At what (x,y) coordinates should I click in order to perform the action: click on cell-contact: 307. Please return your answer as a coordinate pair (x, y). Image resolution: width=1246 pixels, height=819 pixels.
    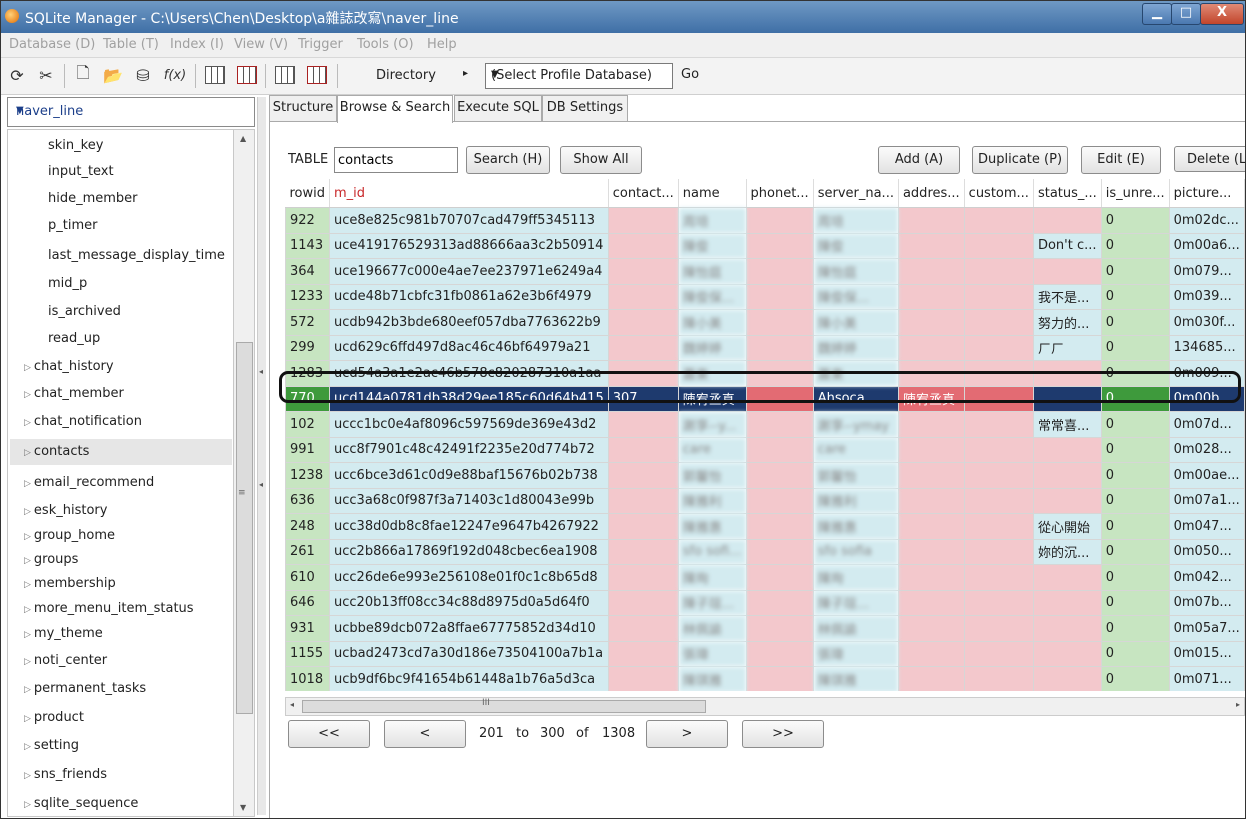
    Looking at the image, I should click on (643, 398).